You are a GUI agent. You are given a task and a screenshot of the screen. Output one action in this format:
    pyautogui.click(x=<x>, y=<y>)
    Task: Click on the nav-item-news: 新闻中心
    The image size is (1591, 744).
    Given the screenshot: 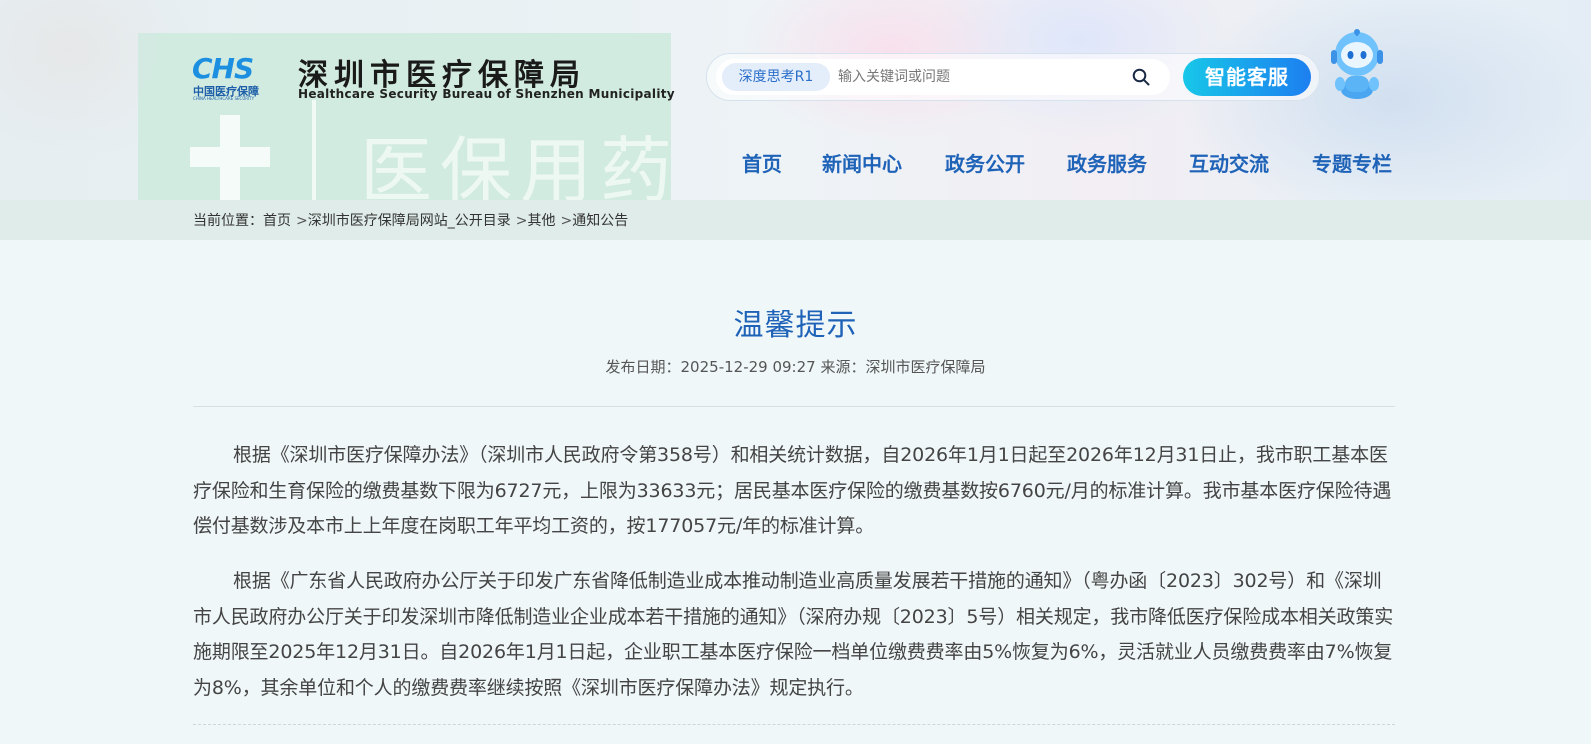 What is the action you would take?
    pyautogui.click(x=862, y=162)
    